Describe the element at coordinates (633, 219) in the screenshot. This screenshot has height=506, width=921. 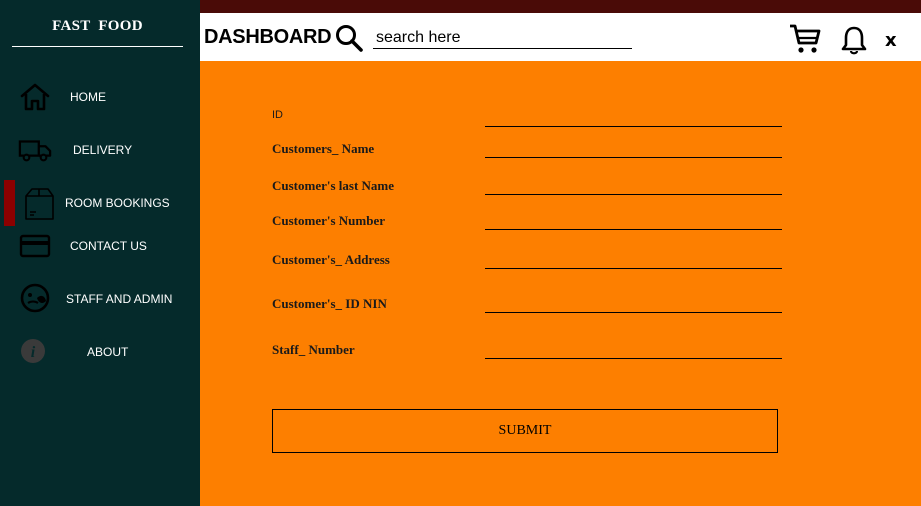
I see `customer-number-field` at that location.